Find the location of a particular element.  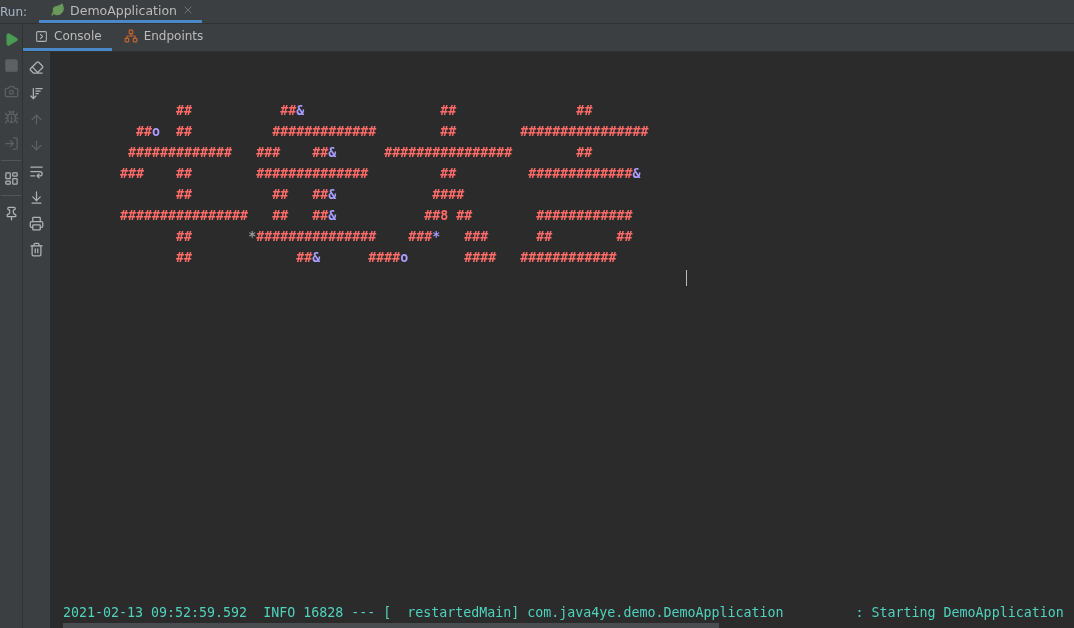

ascii-art-line: ## ##& ## ## is located at coordinates (384, 111).